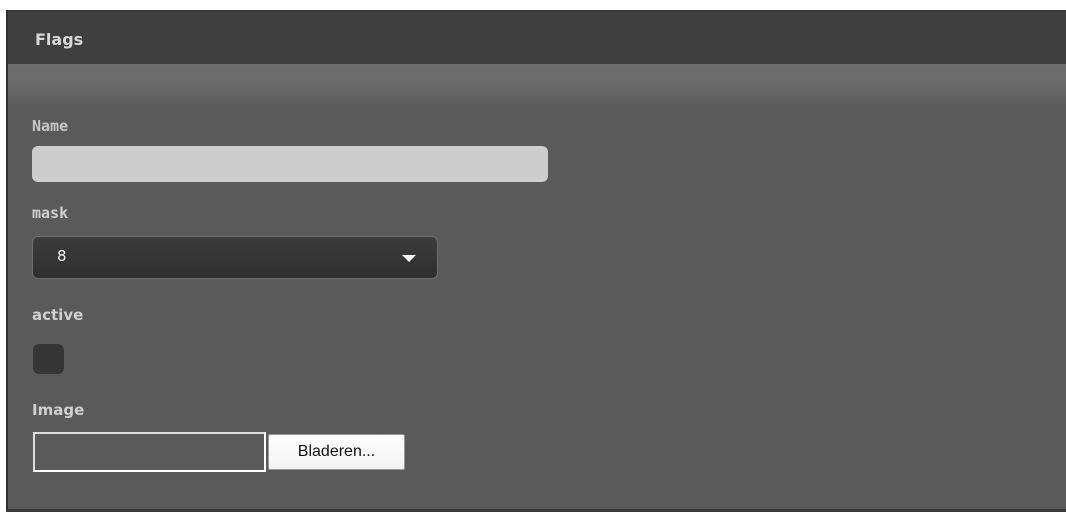 This screenshot has height=516, width=1066. I want to click on active-checkbox, so click(48, 359).